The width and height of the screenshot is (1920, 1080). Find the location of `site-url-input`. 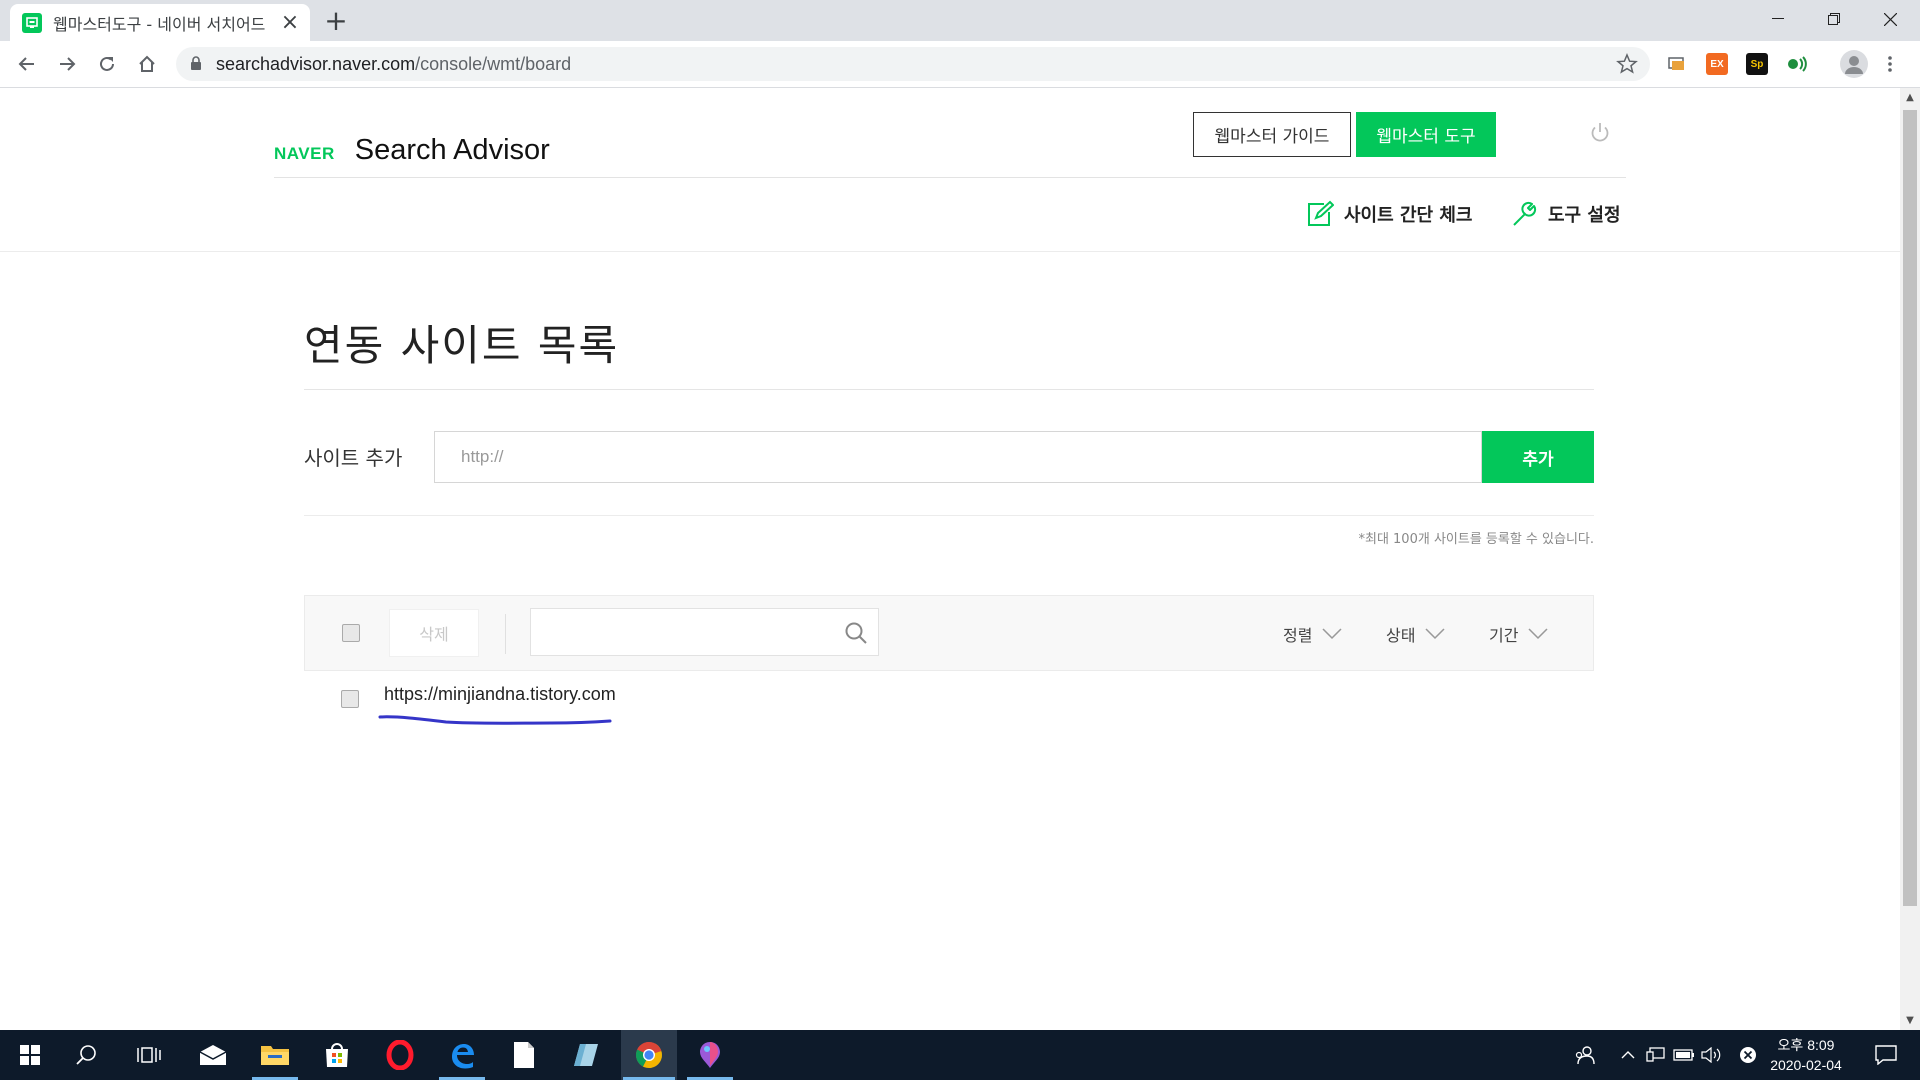

site-url-input is located at coordinates (958, 457).